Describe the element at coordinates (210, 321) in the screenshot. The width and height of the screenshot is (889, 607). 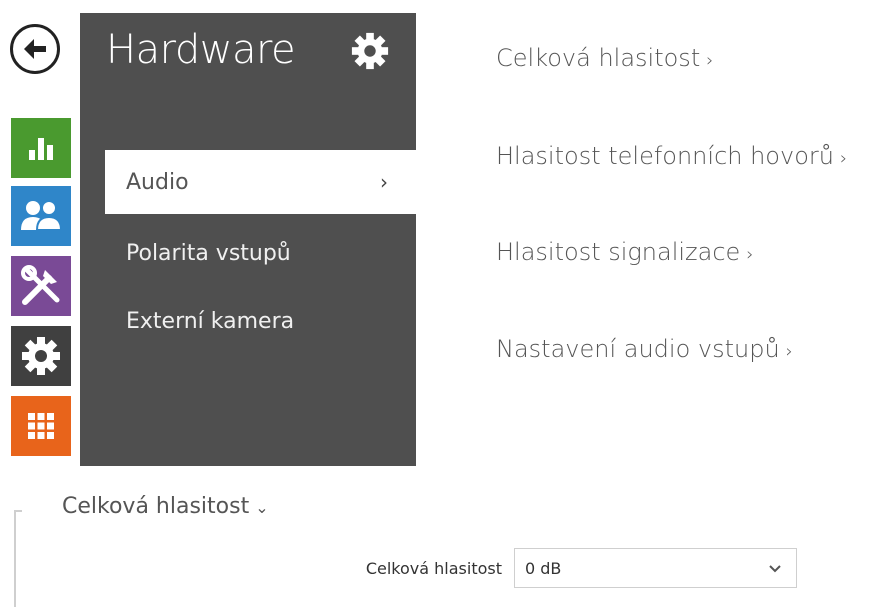
I see `sidebar-item-label: Externí kamera` at that location.